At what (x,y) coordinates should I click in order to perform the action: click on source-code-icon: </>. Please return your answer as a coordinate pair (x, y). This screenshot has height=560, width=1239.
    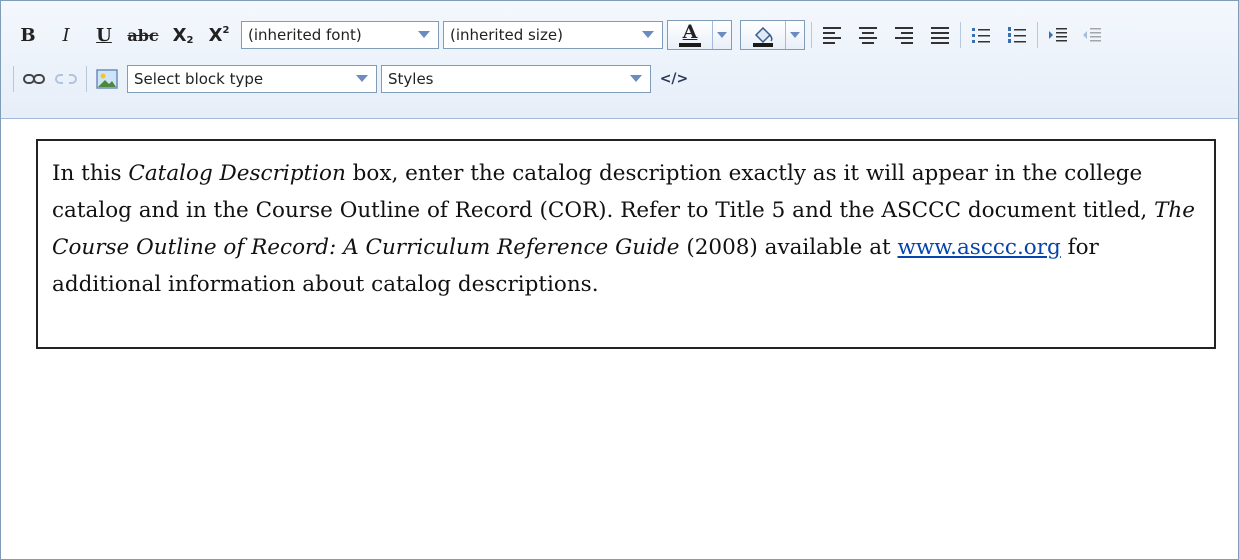
    Looking at the image, I should click on (674, 79).